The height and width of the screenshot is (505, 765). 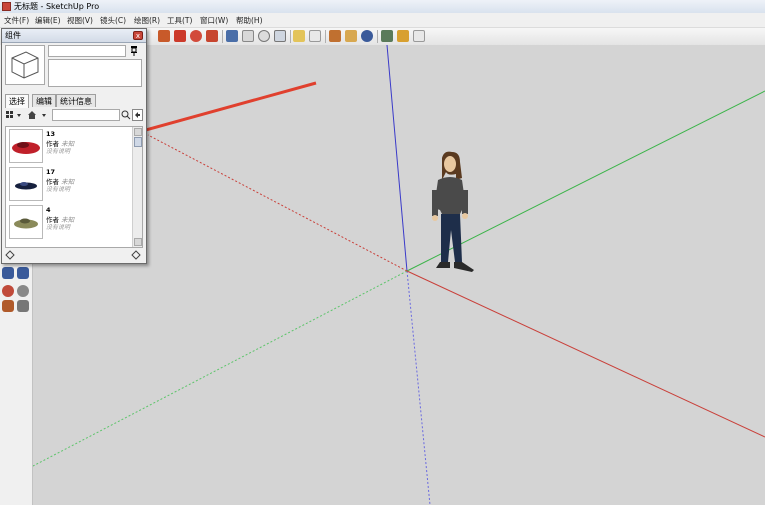 I want to click on window-title: 无标题 - SketchUp Pro, so click(x=57, y=6).